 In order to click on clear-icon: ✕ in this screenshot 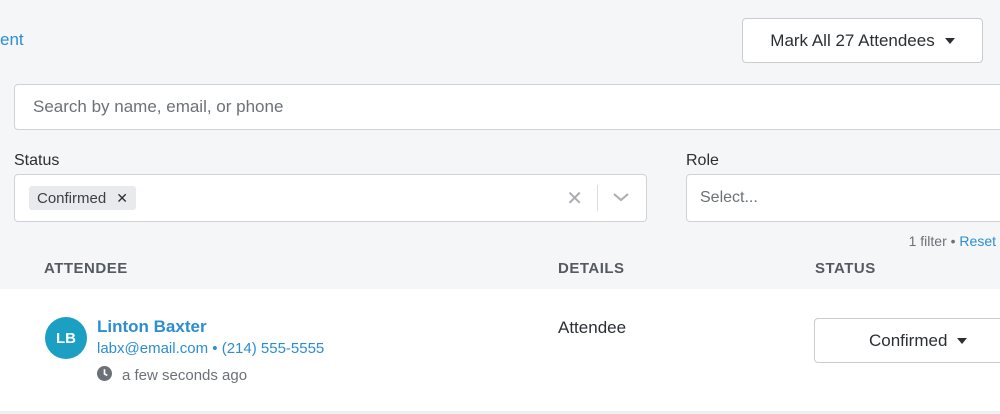, I will do `click(574, 198)`.